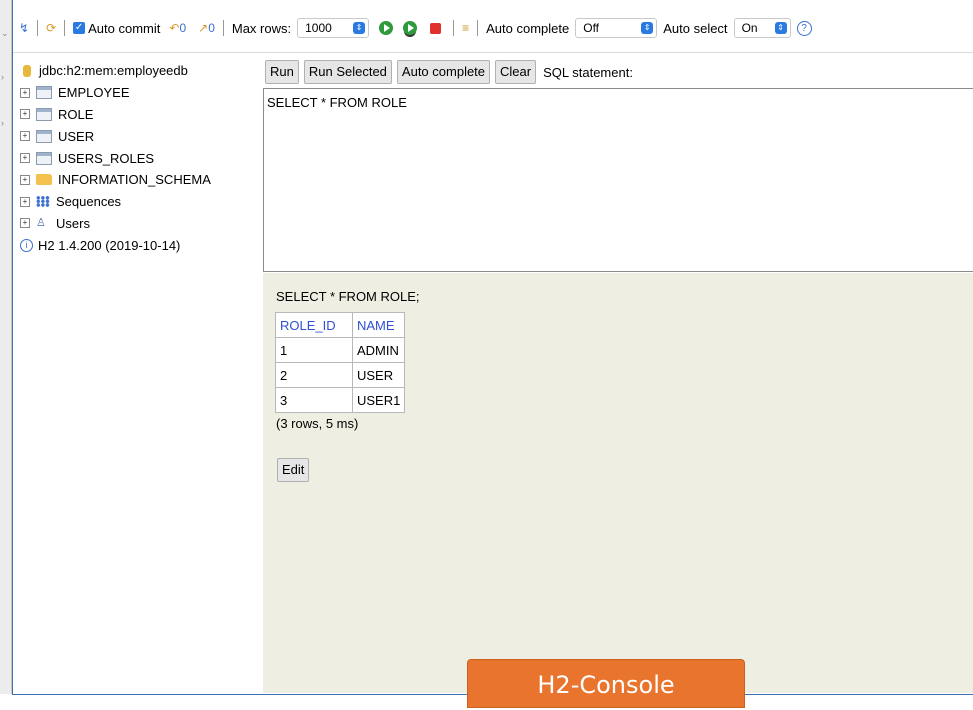 The image size is (973, 710). Describe the element at coordinates (24, 28) in the screenshot. I see `refresh-icon: ↯` at that location.